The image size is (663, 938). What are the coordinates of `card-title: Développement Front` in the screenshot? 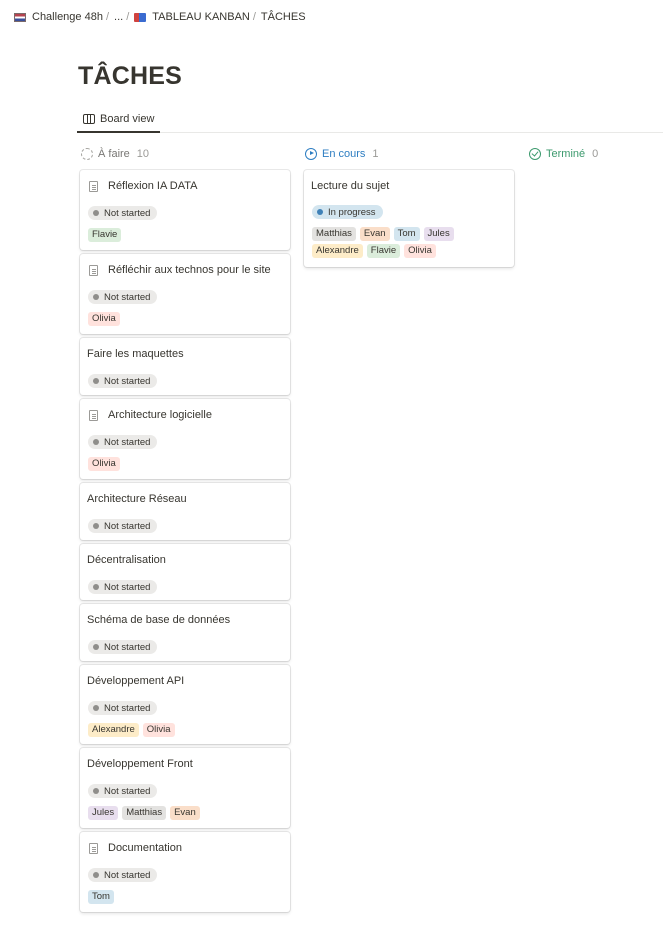 It's located at (140, 764).